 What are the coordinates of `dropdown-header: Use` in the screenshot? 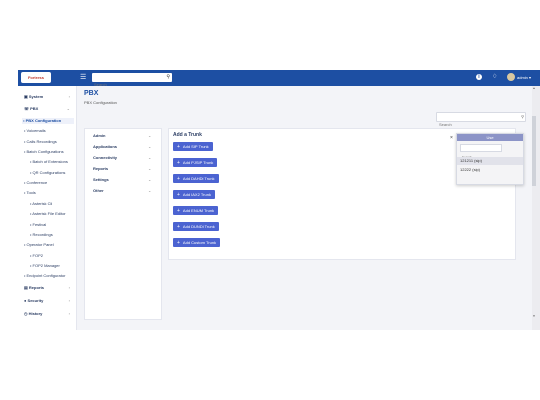 It's located at (490, 137).